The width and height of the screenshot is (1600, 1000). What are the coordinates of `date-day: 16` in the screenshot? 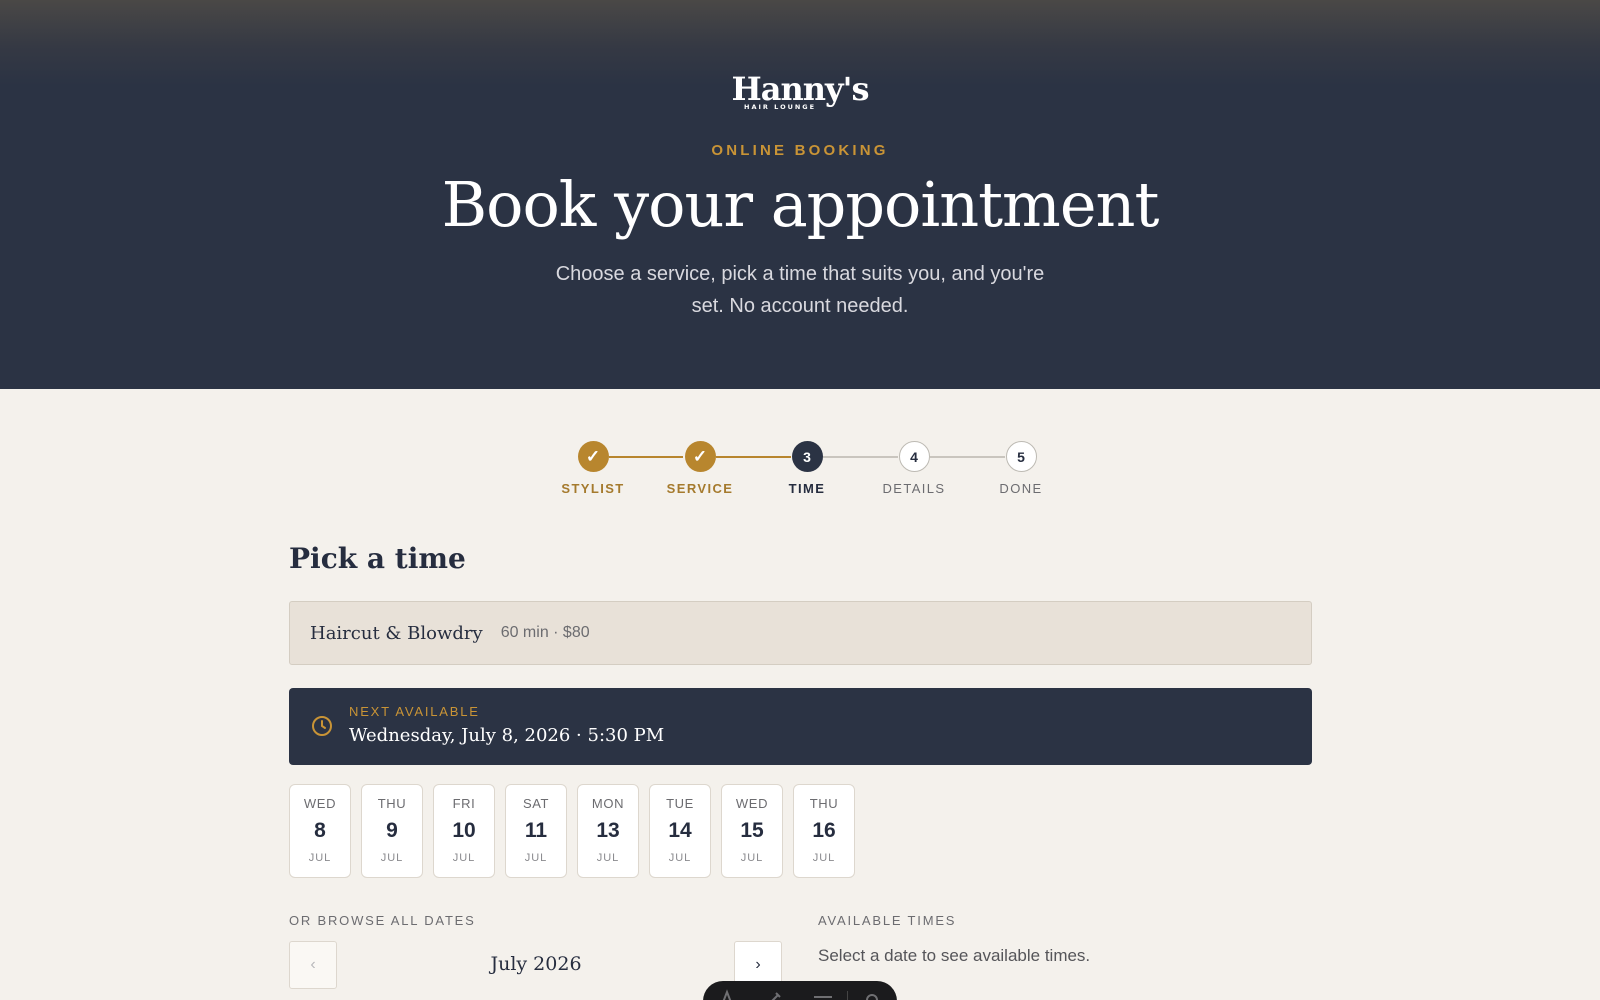 It's located at (824, 830).